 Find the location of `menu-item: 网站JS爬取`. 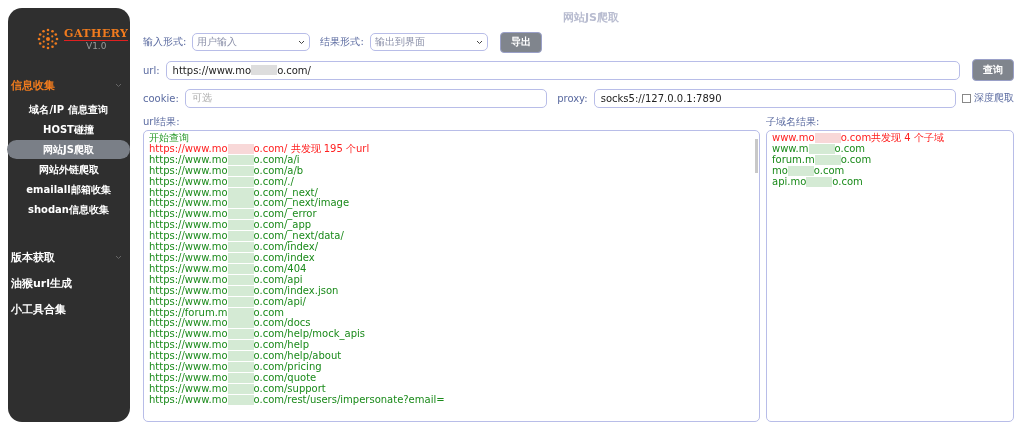

menu-item: 网站JS爬取 is located at coordinates (68, 149).